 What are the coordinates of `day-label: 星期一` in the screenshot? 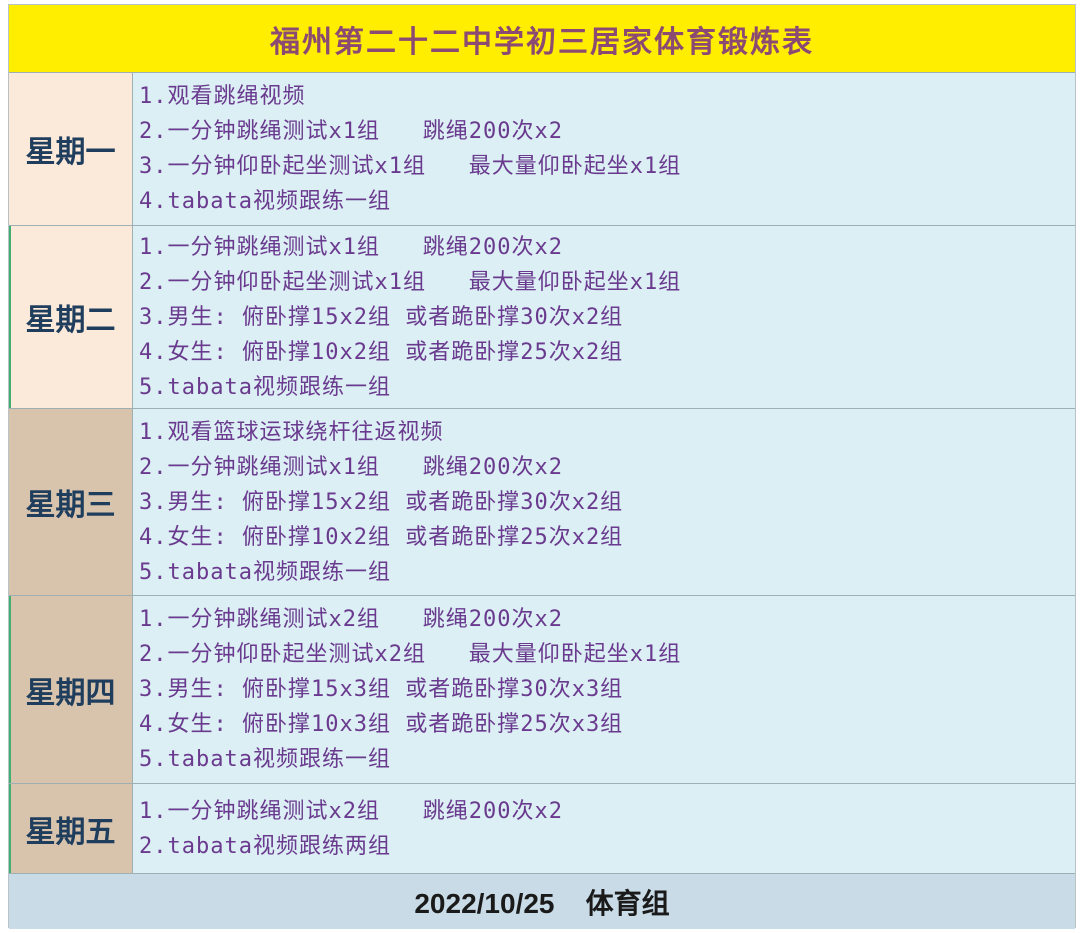 It's located at (70, 152).